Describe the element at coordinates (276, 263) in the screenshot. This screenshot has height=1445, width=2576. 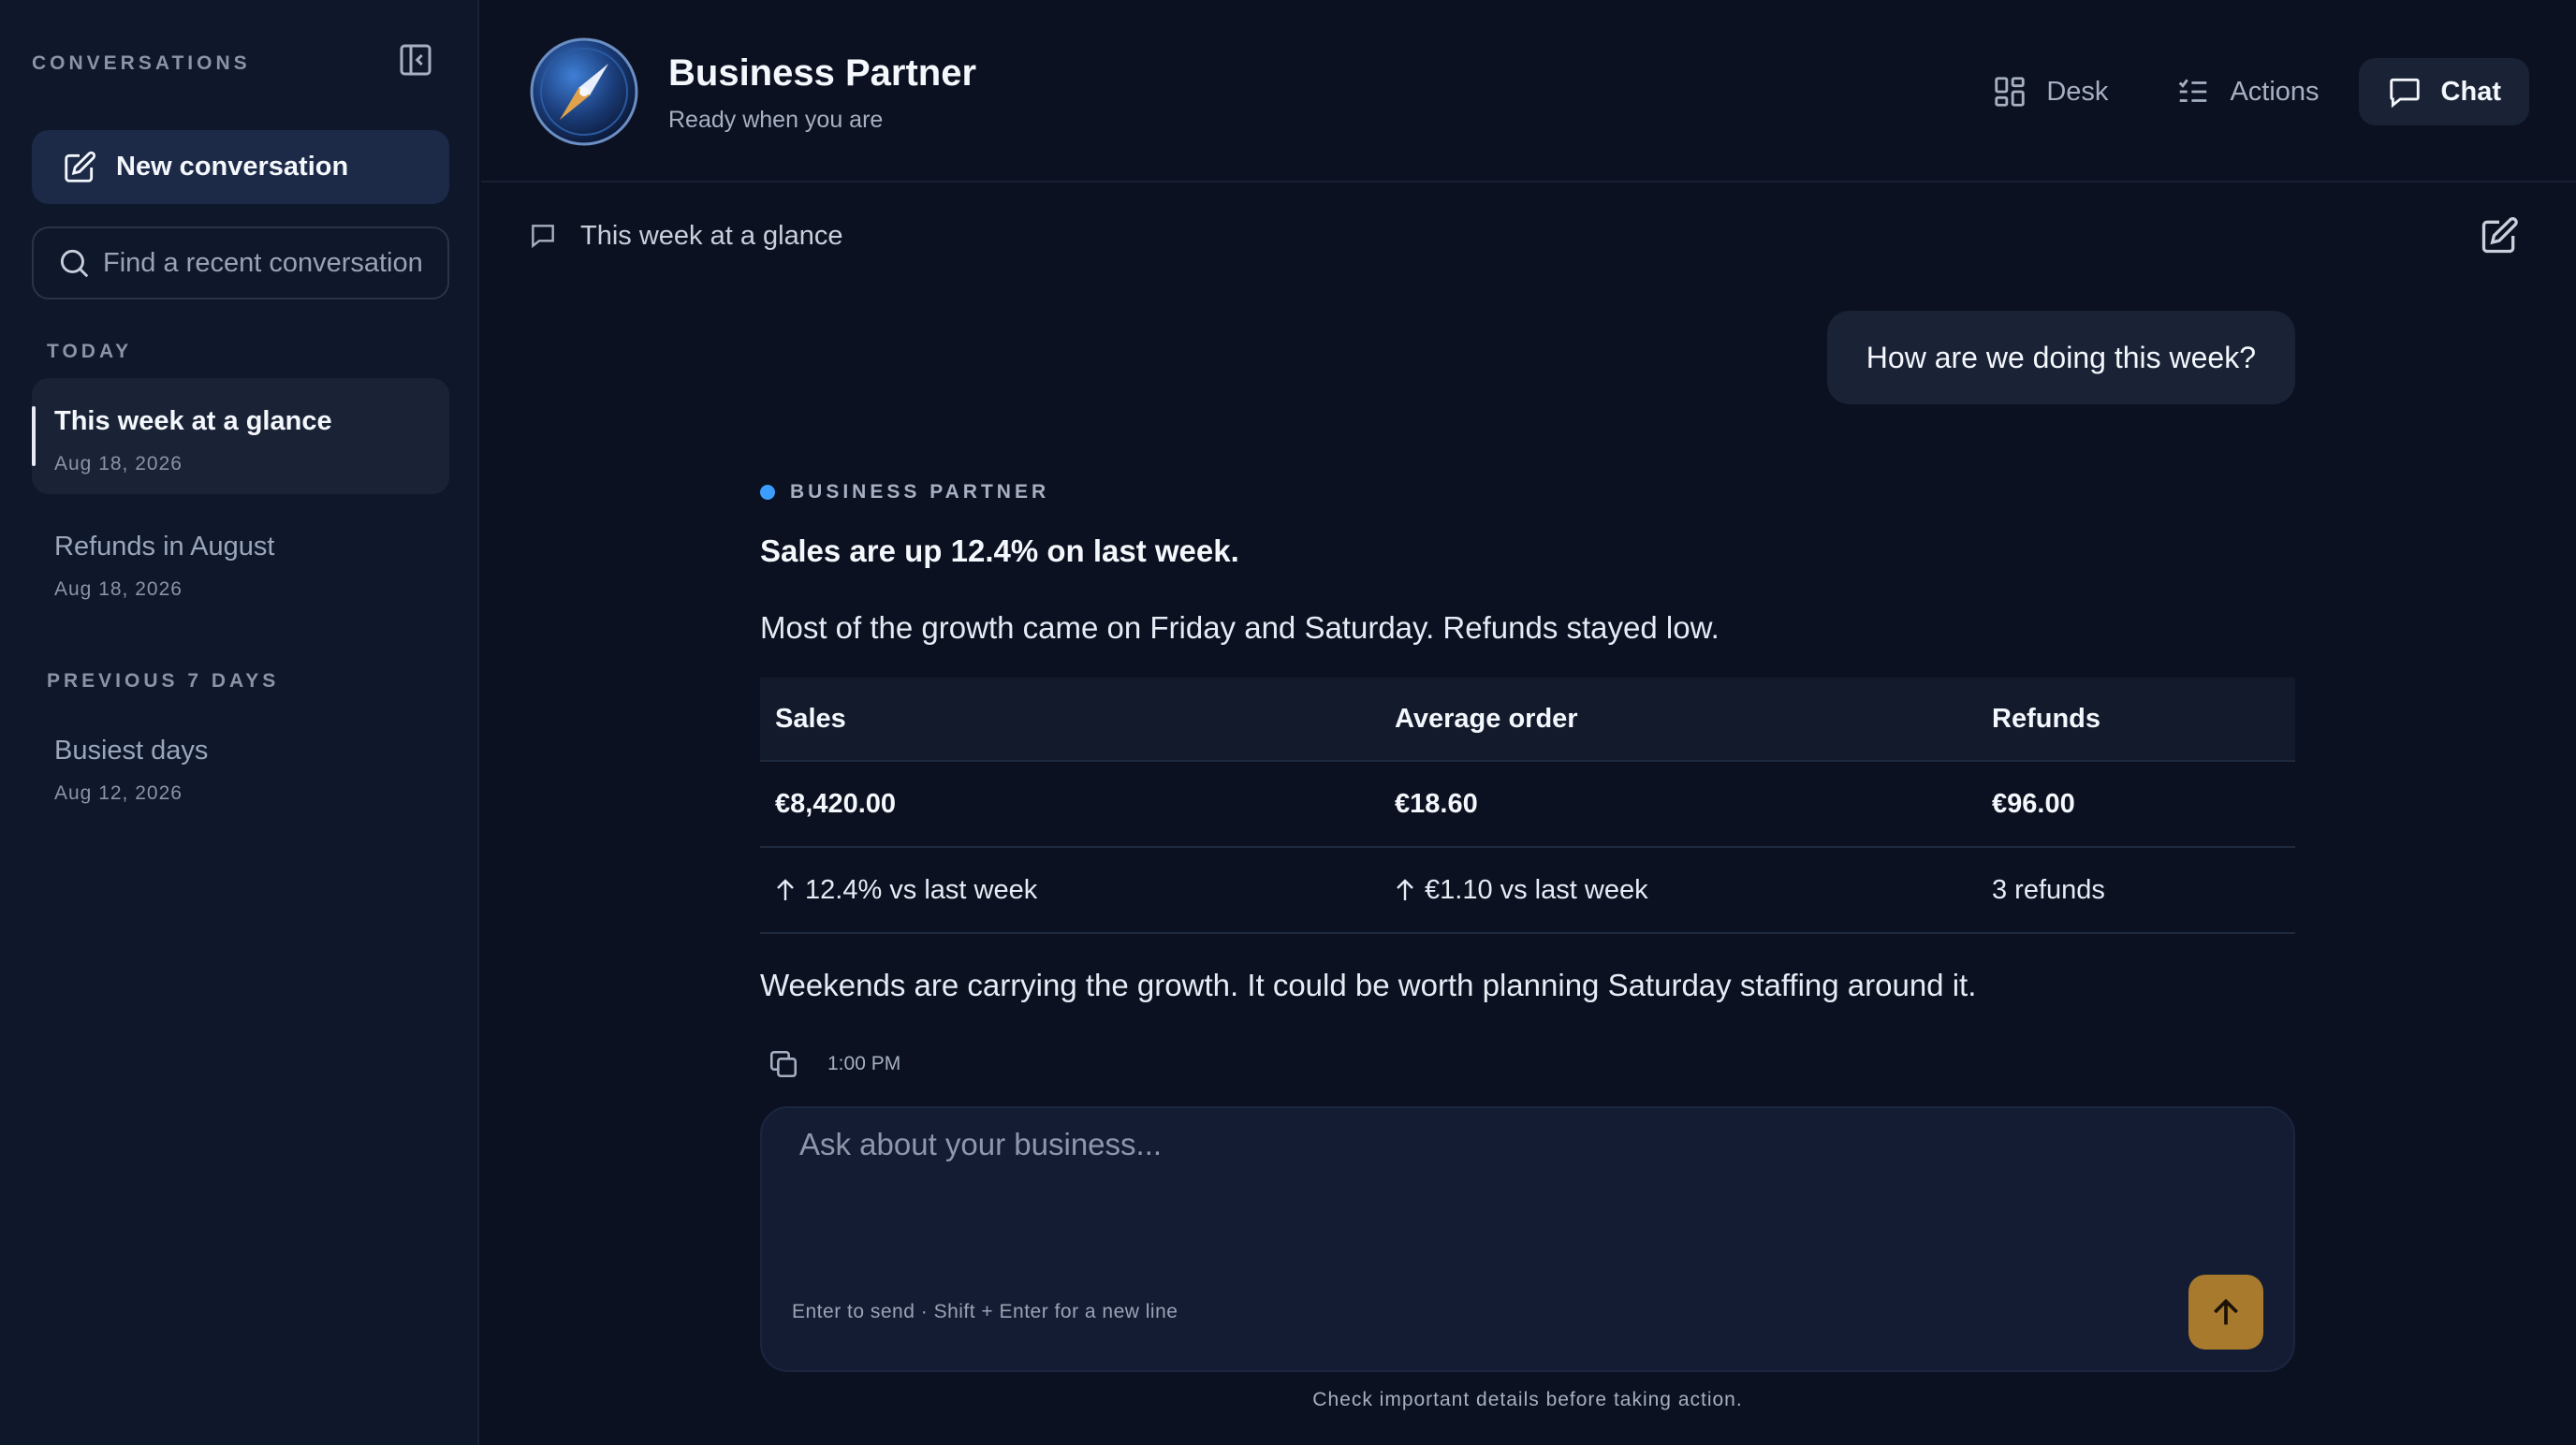
I see `search-input` at that location.